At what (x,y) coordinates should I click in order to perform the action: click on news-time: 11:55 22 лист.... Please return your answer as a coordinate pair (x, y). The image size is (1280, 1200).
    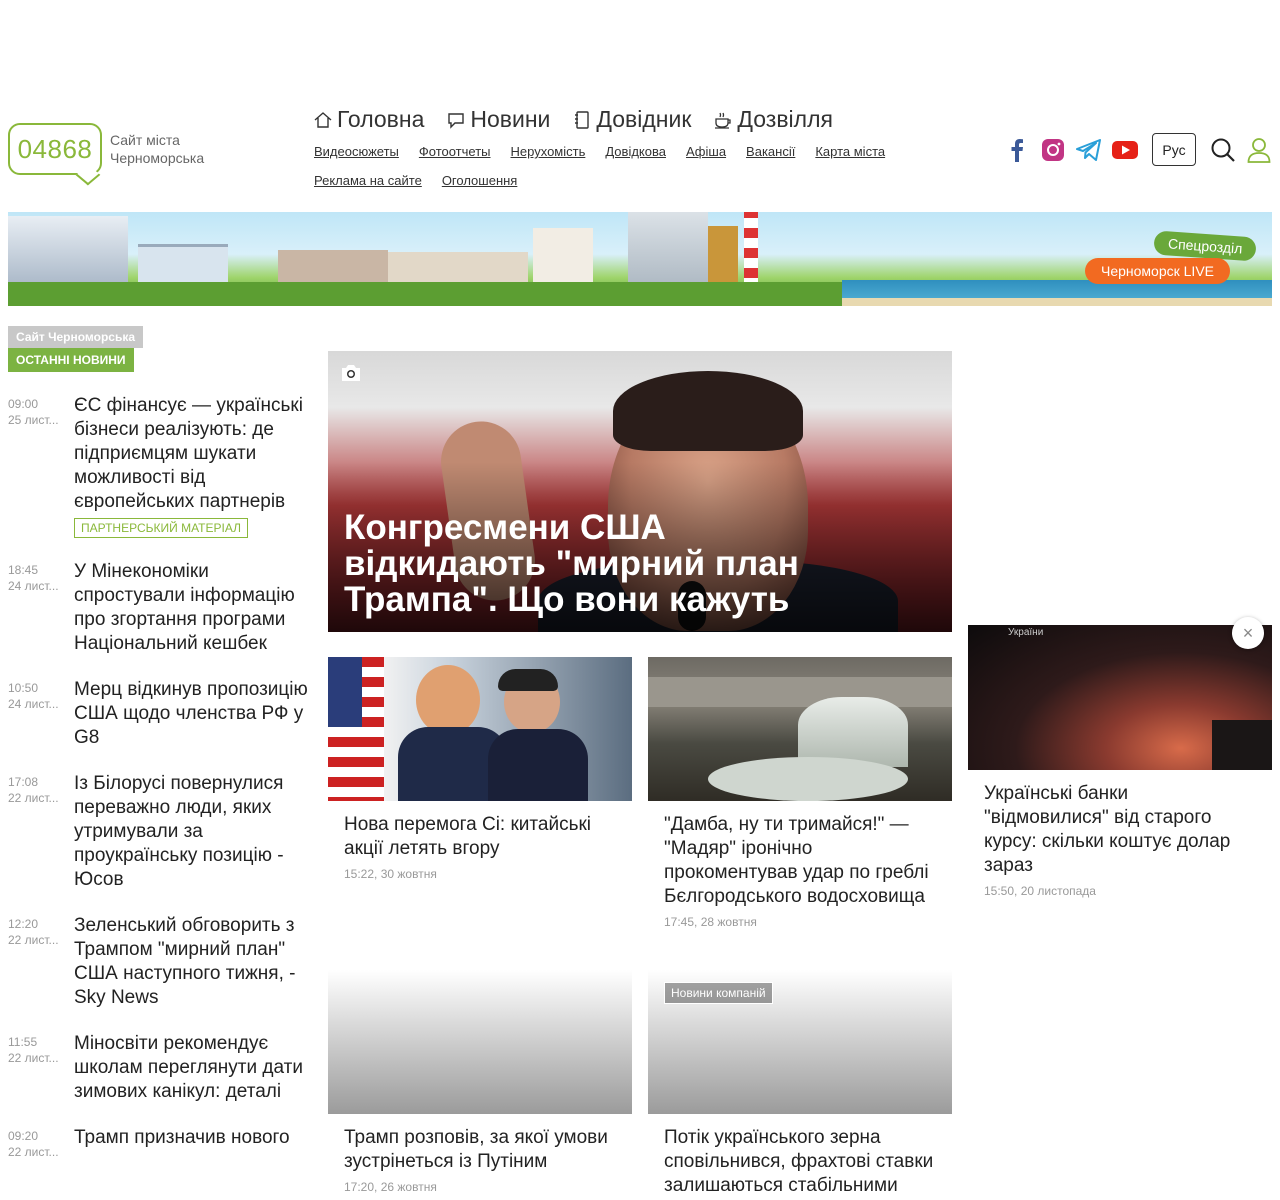
    Looking at the image, I should click on (41, 1068).